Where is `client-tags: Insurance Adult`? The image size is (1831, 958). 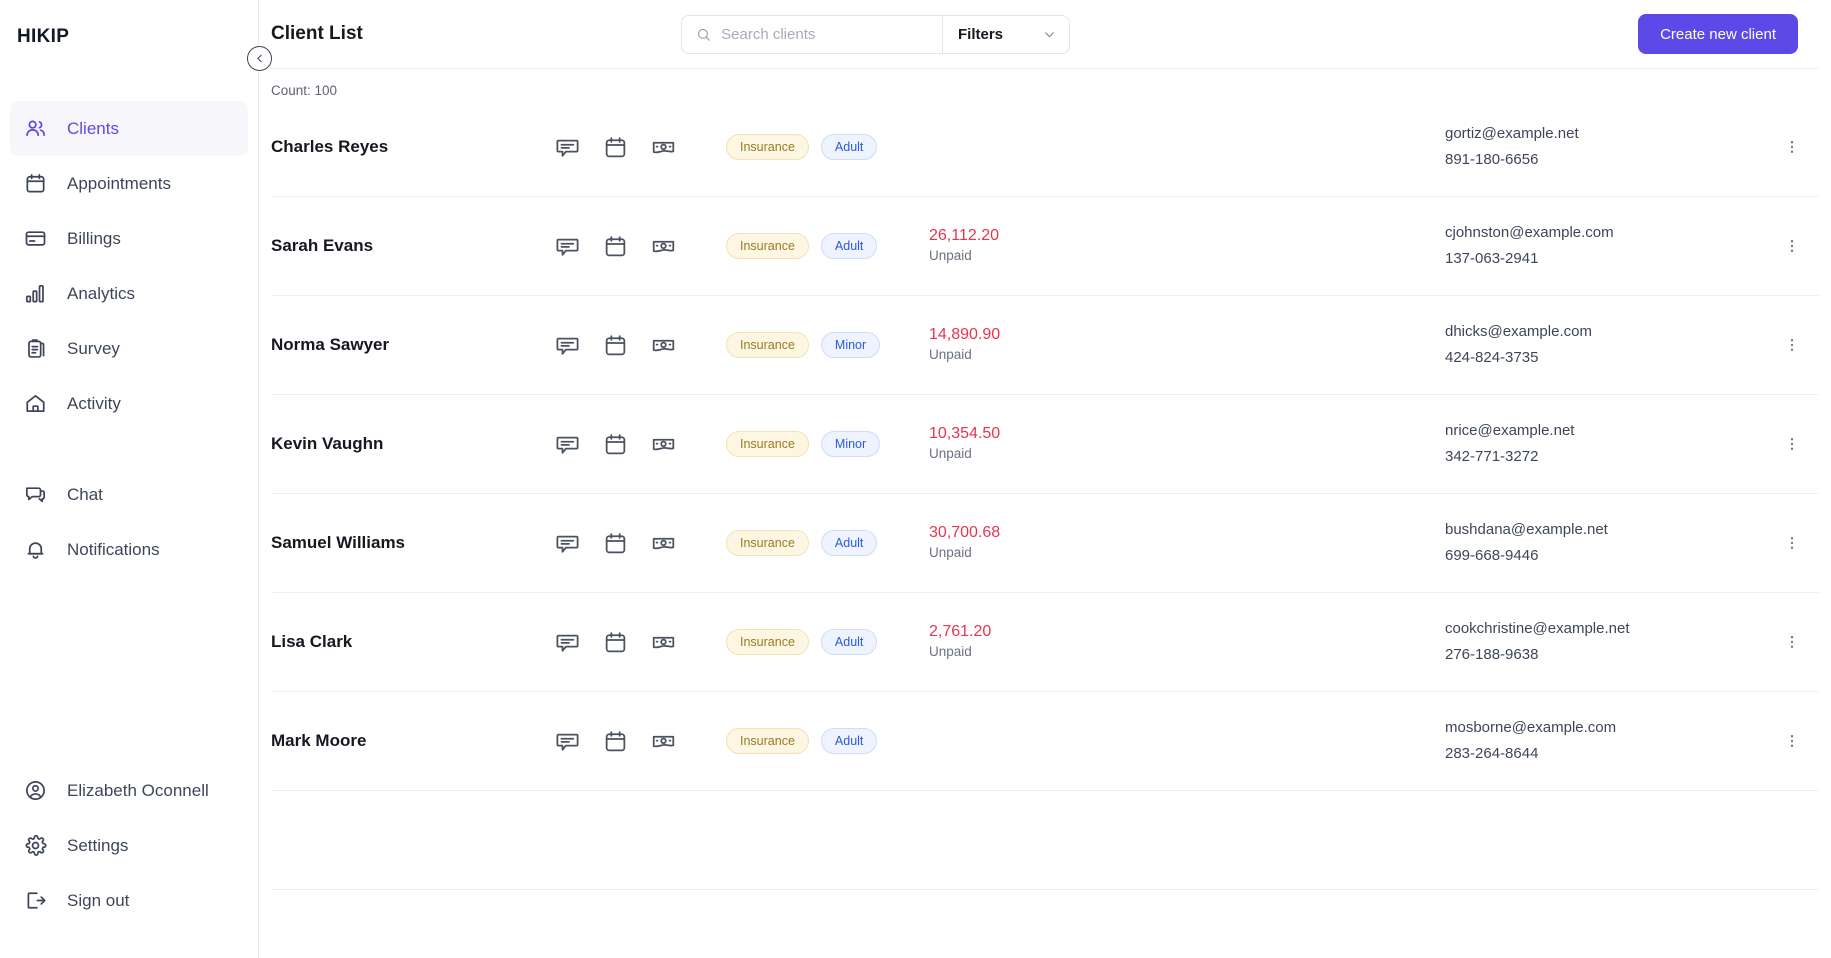
client-tags: Insurance Adult is located at coordinates (826, 147).